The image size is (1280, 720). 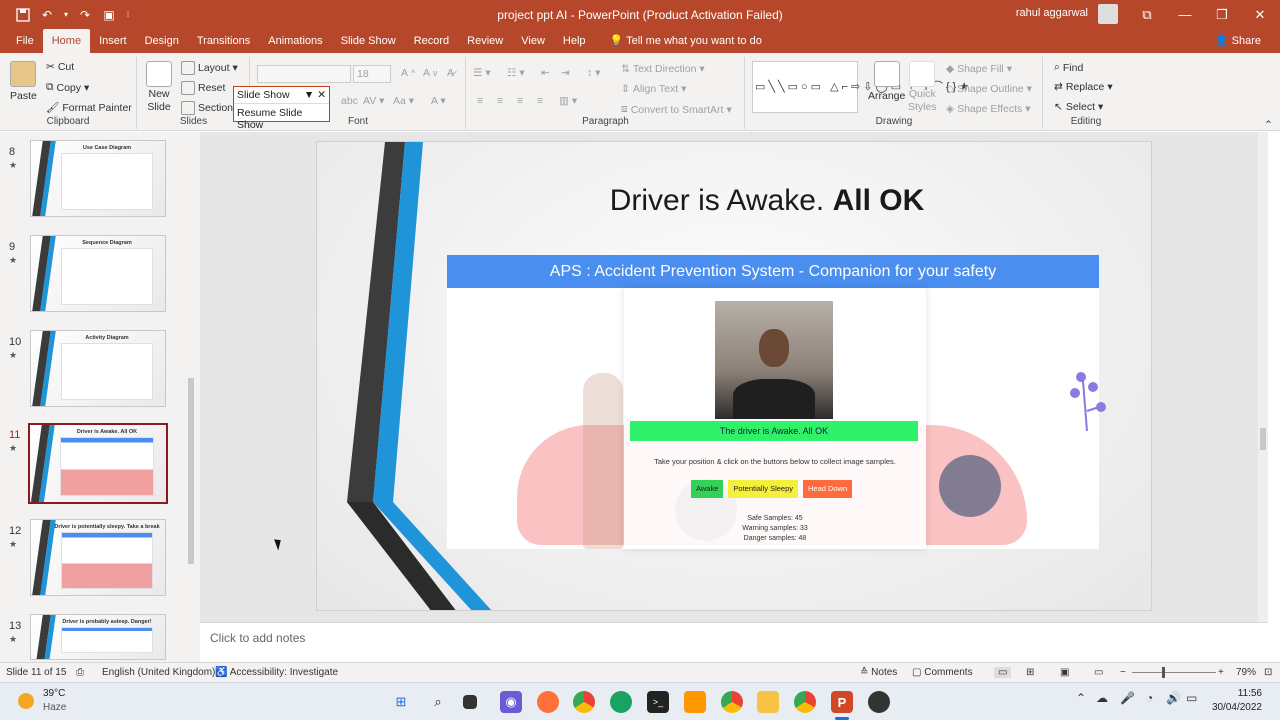 What do you see at coordinates (60, 67) in the screenshot?
I see `cut-button: ✂ Cut` at bounding box center [60, 67].